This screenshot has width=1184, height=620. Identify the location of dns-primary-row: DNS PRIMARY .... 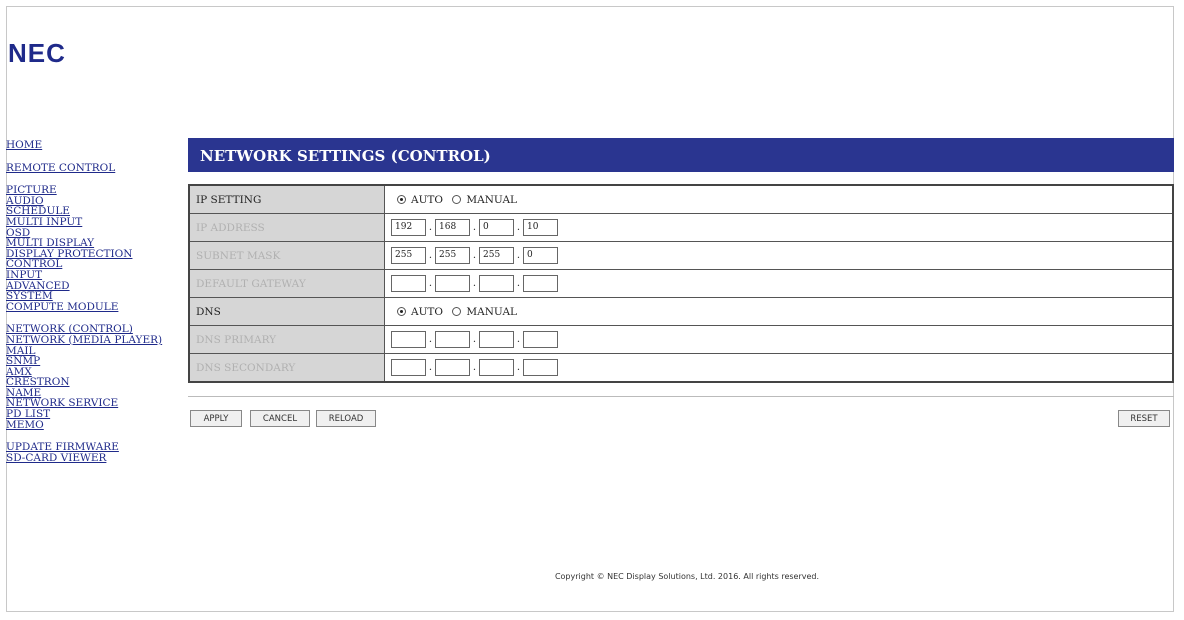
(681, 339).